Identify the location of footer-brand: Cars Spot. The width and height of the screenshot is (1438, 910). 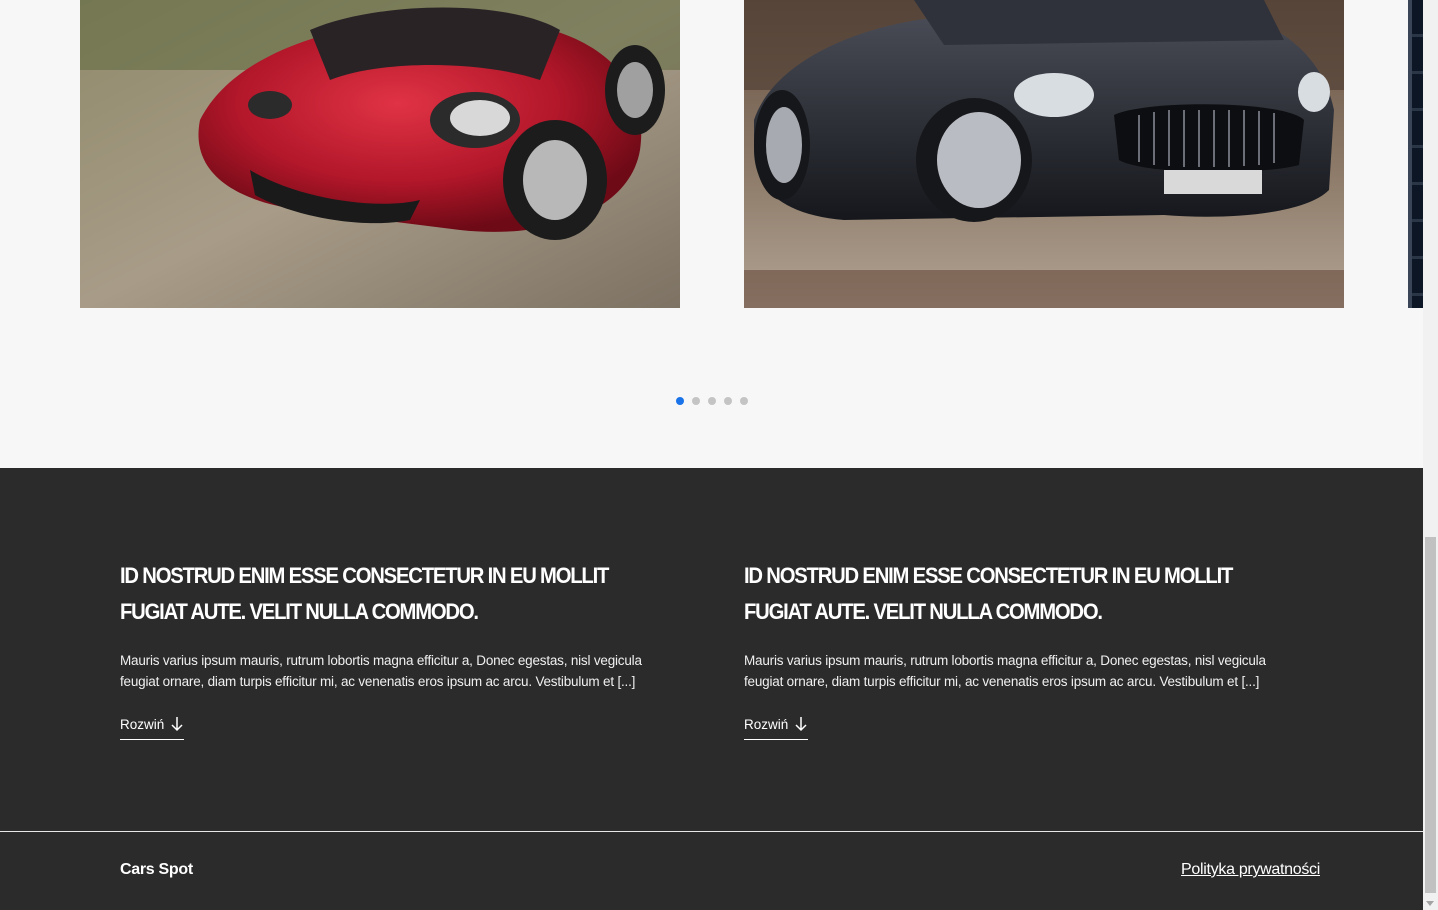
(156, 869).